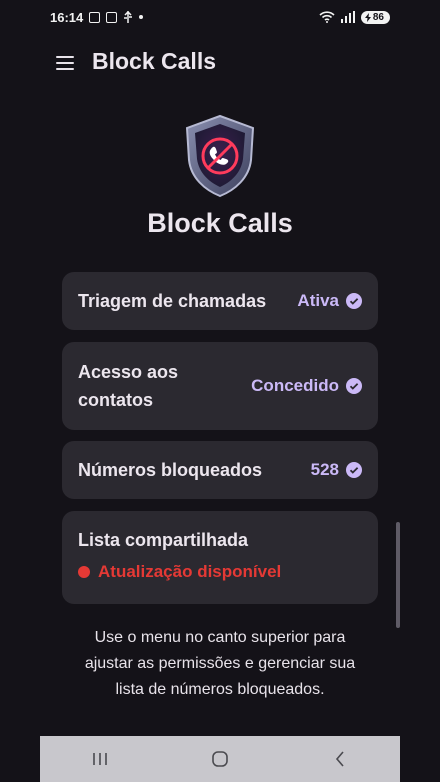 Image resolution: width=440 pixels, height=782 pixels. I want to click on menu-icon, so click(65, 63).